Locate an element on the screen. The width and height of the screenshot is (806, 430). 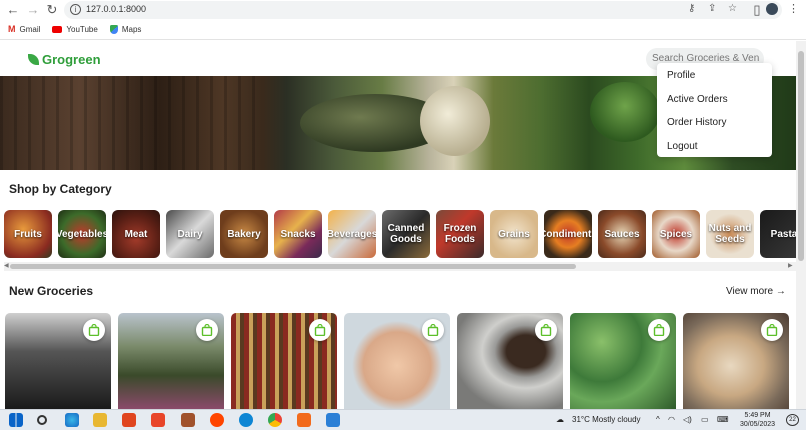
category-label: Canned Goods is located at coordinates (406, 234).